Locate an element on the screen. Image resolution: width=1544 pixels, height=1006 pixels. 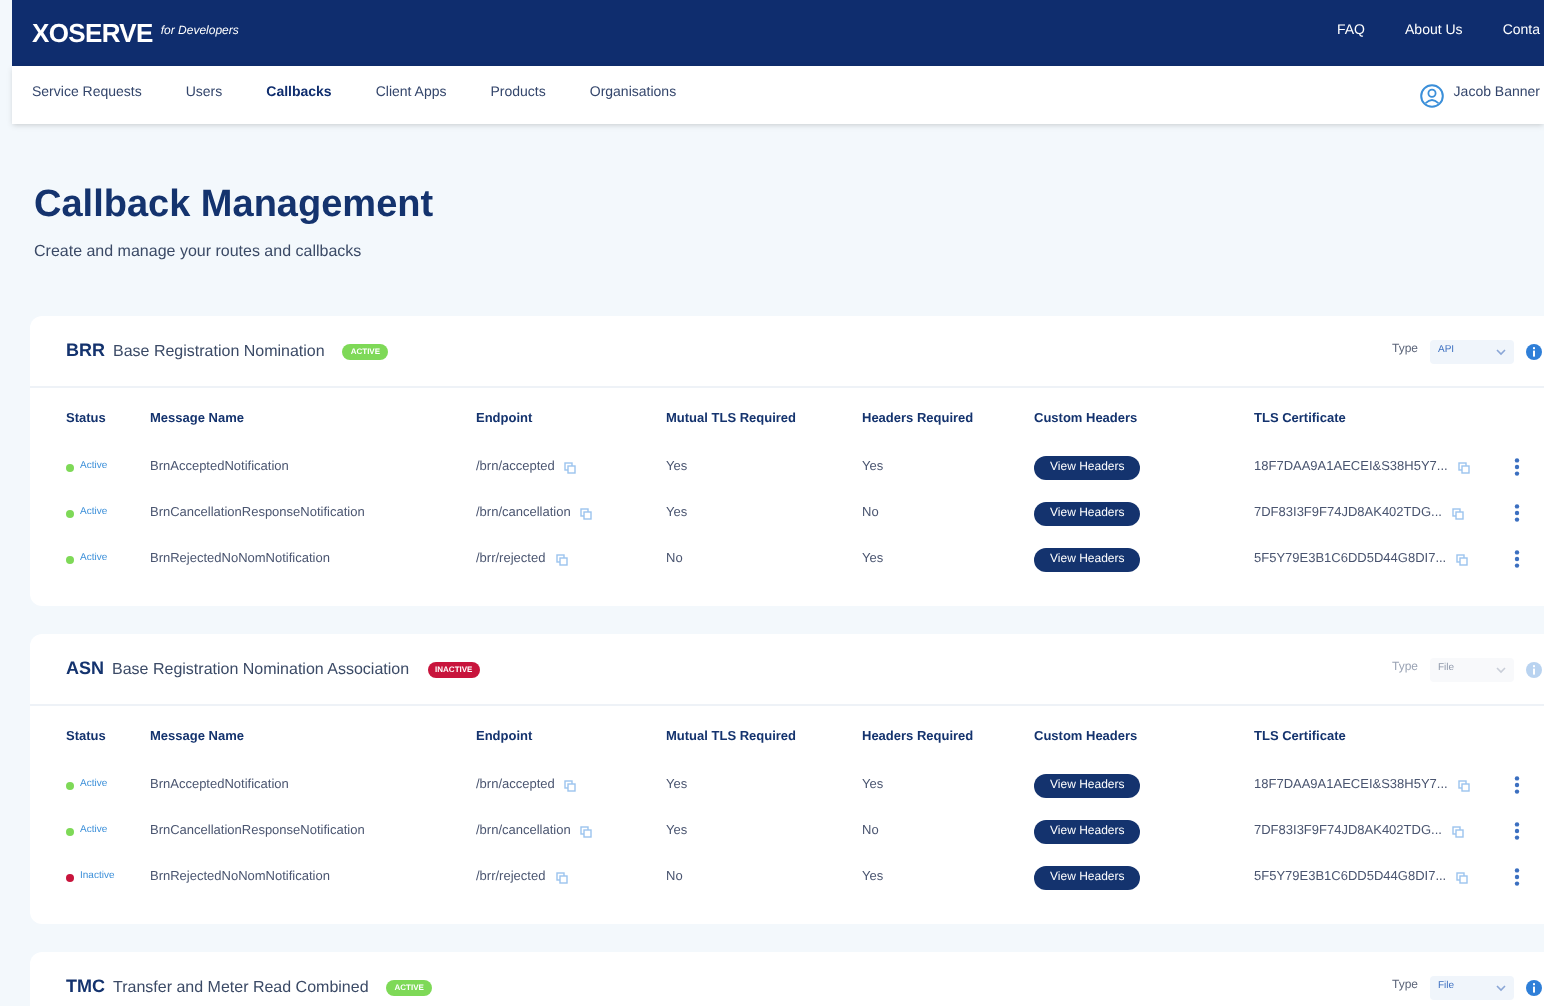
page-subtitle: Create and manage your routes and callbacks is located at coordinates (199, 252).